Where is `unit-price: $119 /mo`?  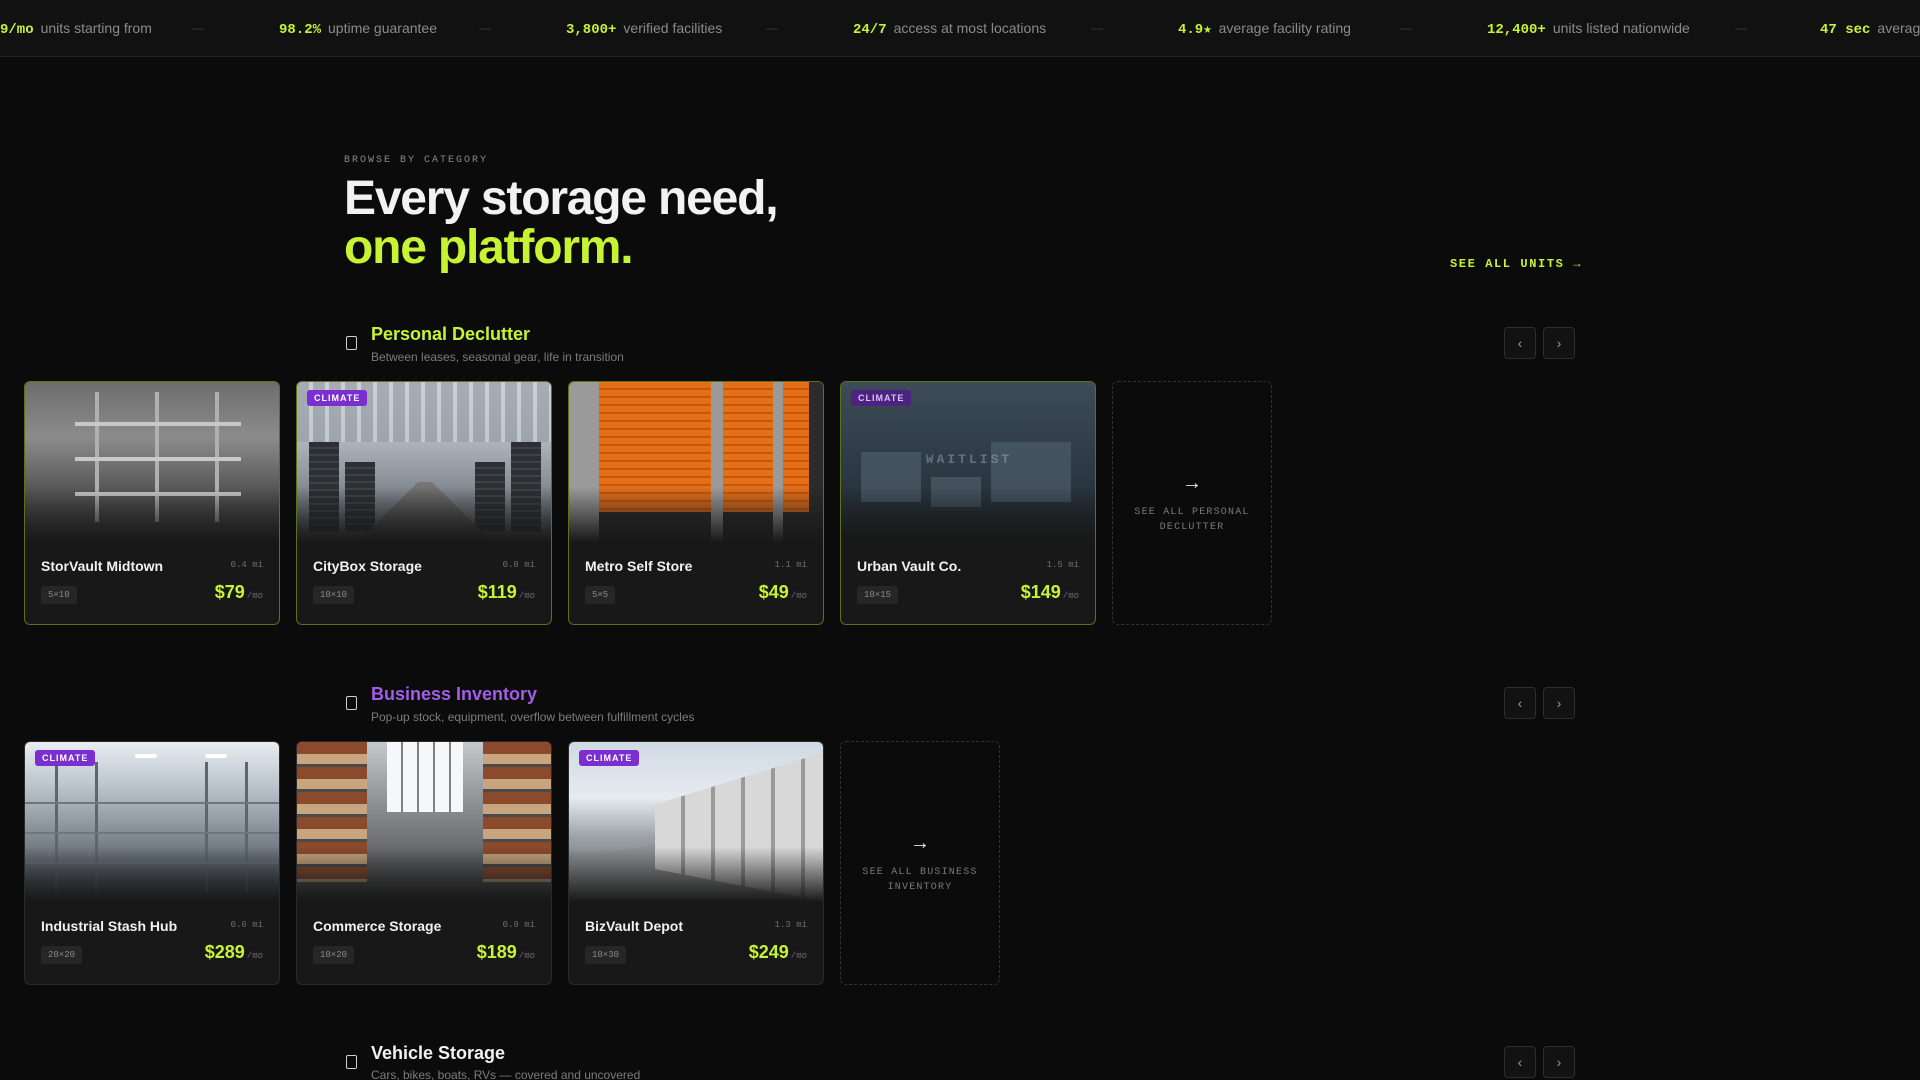 unit-price: $119 /mo is located at coordinates (506, 592).